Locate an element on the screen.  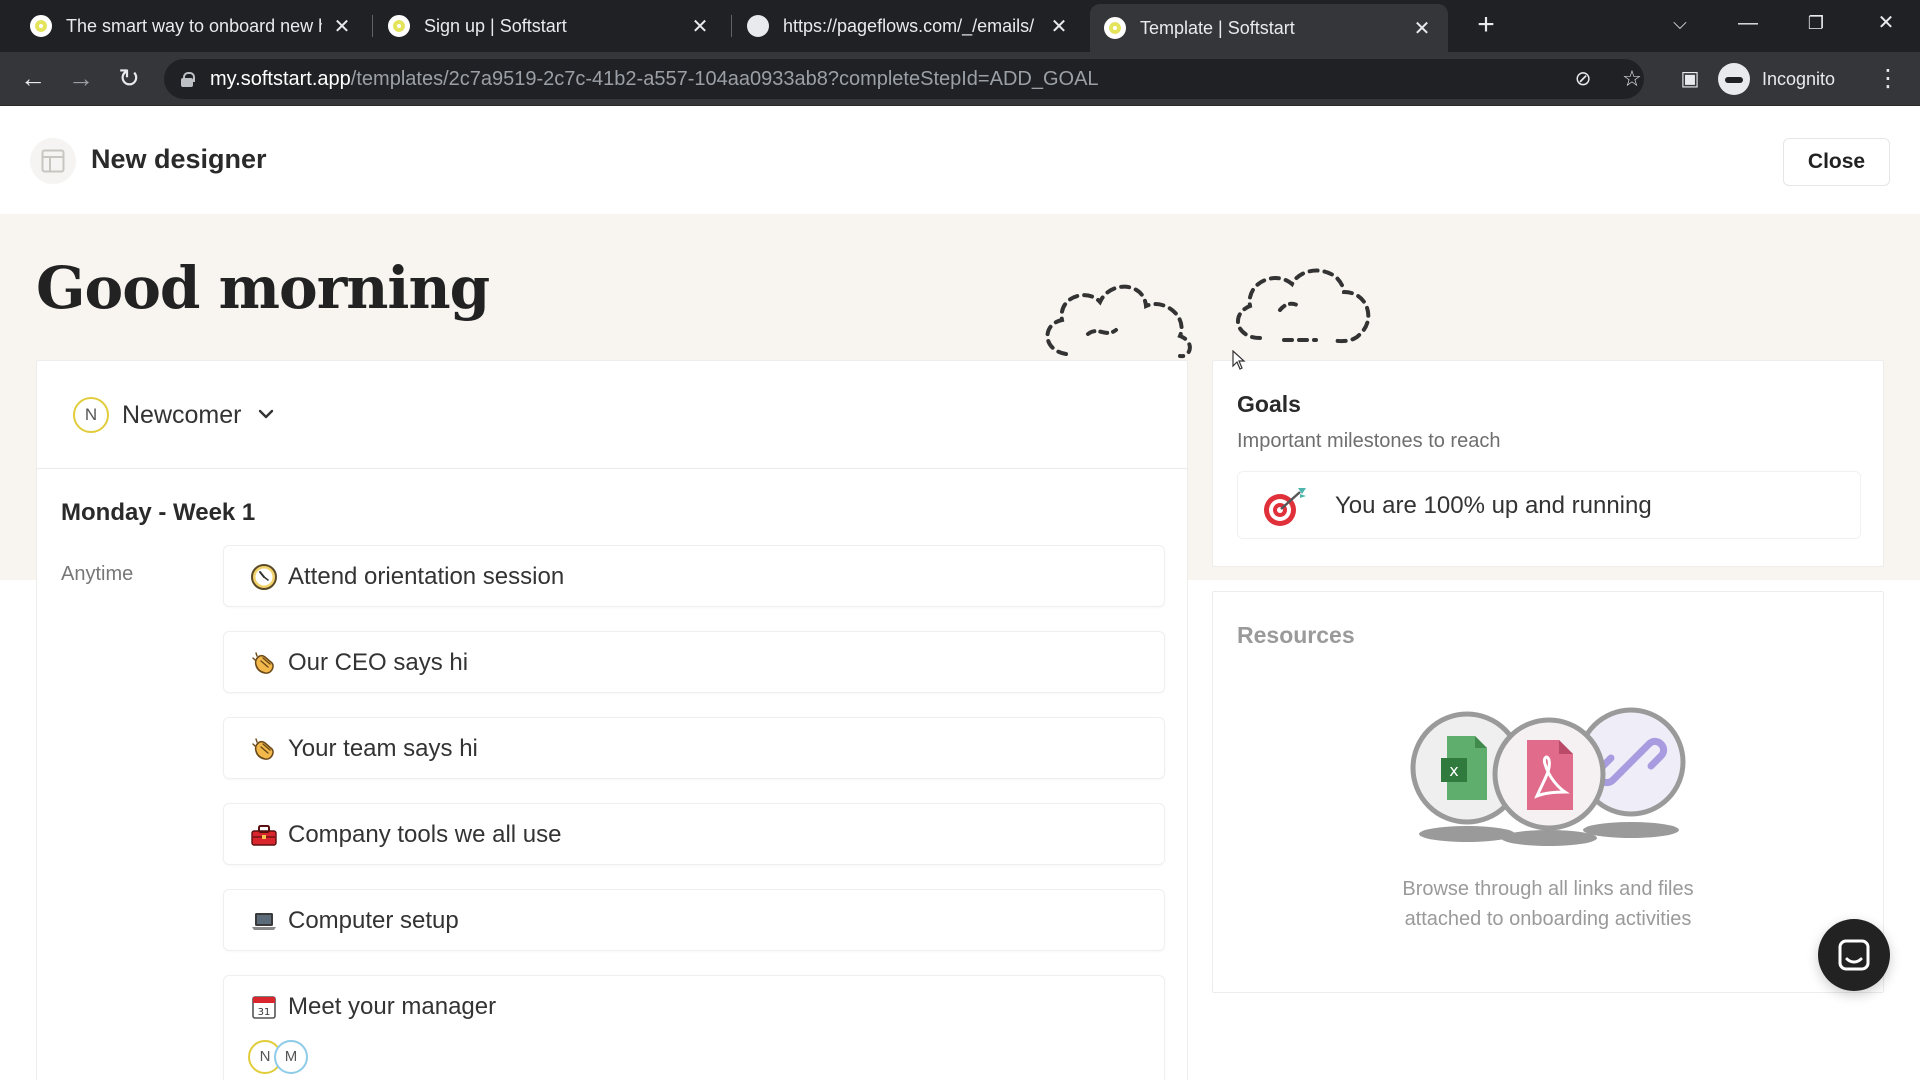
resources-illustration: x is located at coordinates (1548, 776).